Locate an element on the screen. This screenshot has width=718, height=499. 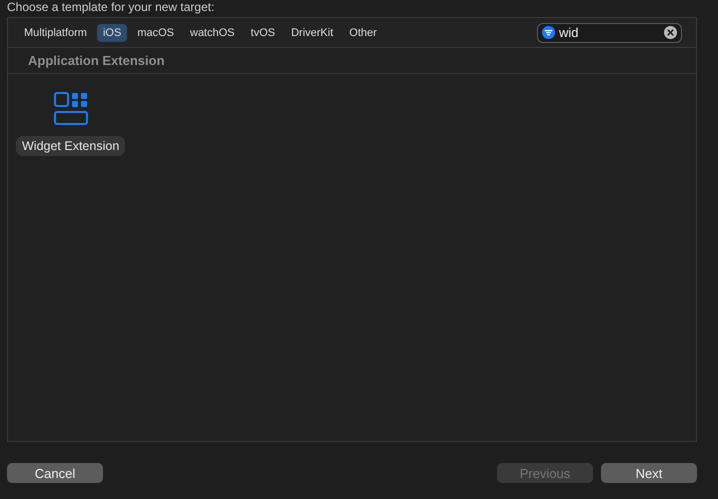
cancel-button: Cancel is located at coordinates (55, 473).